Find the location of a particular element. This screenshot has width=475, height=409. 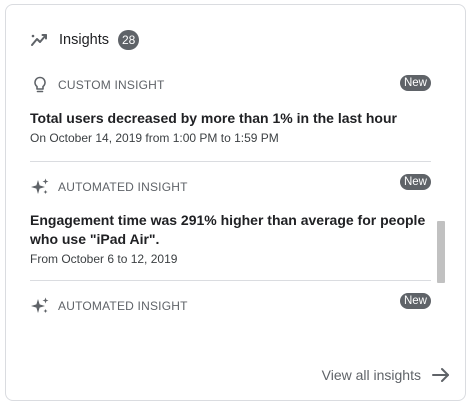

card-header: Insights 28 is located at coordinates (85, 40).